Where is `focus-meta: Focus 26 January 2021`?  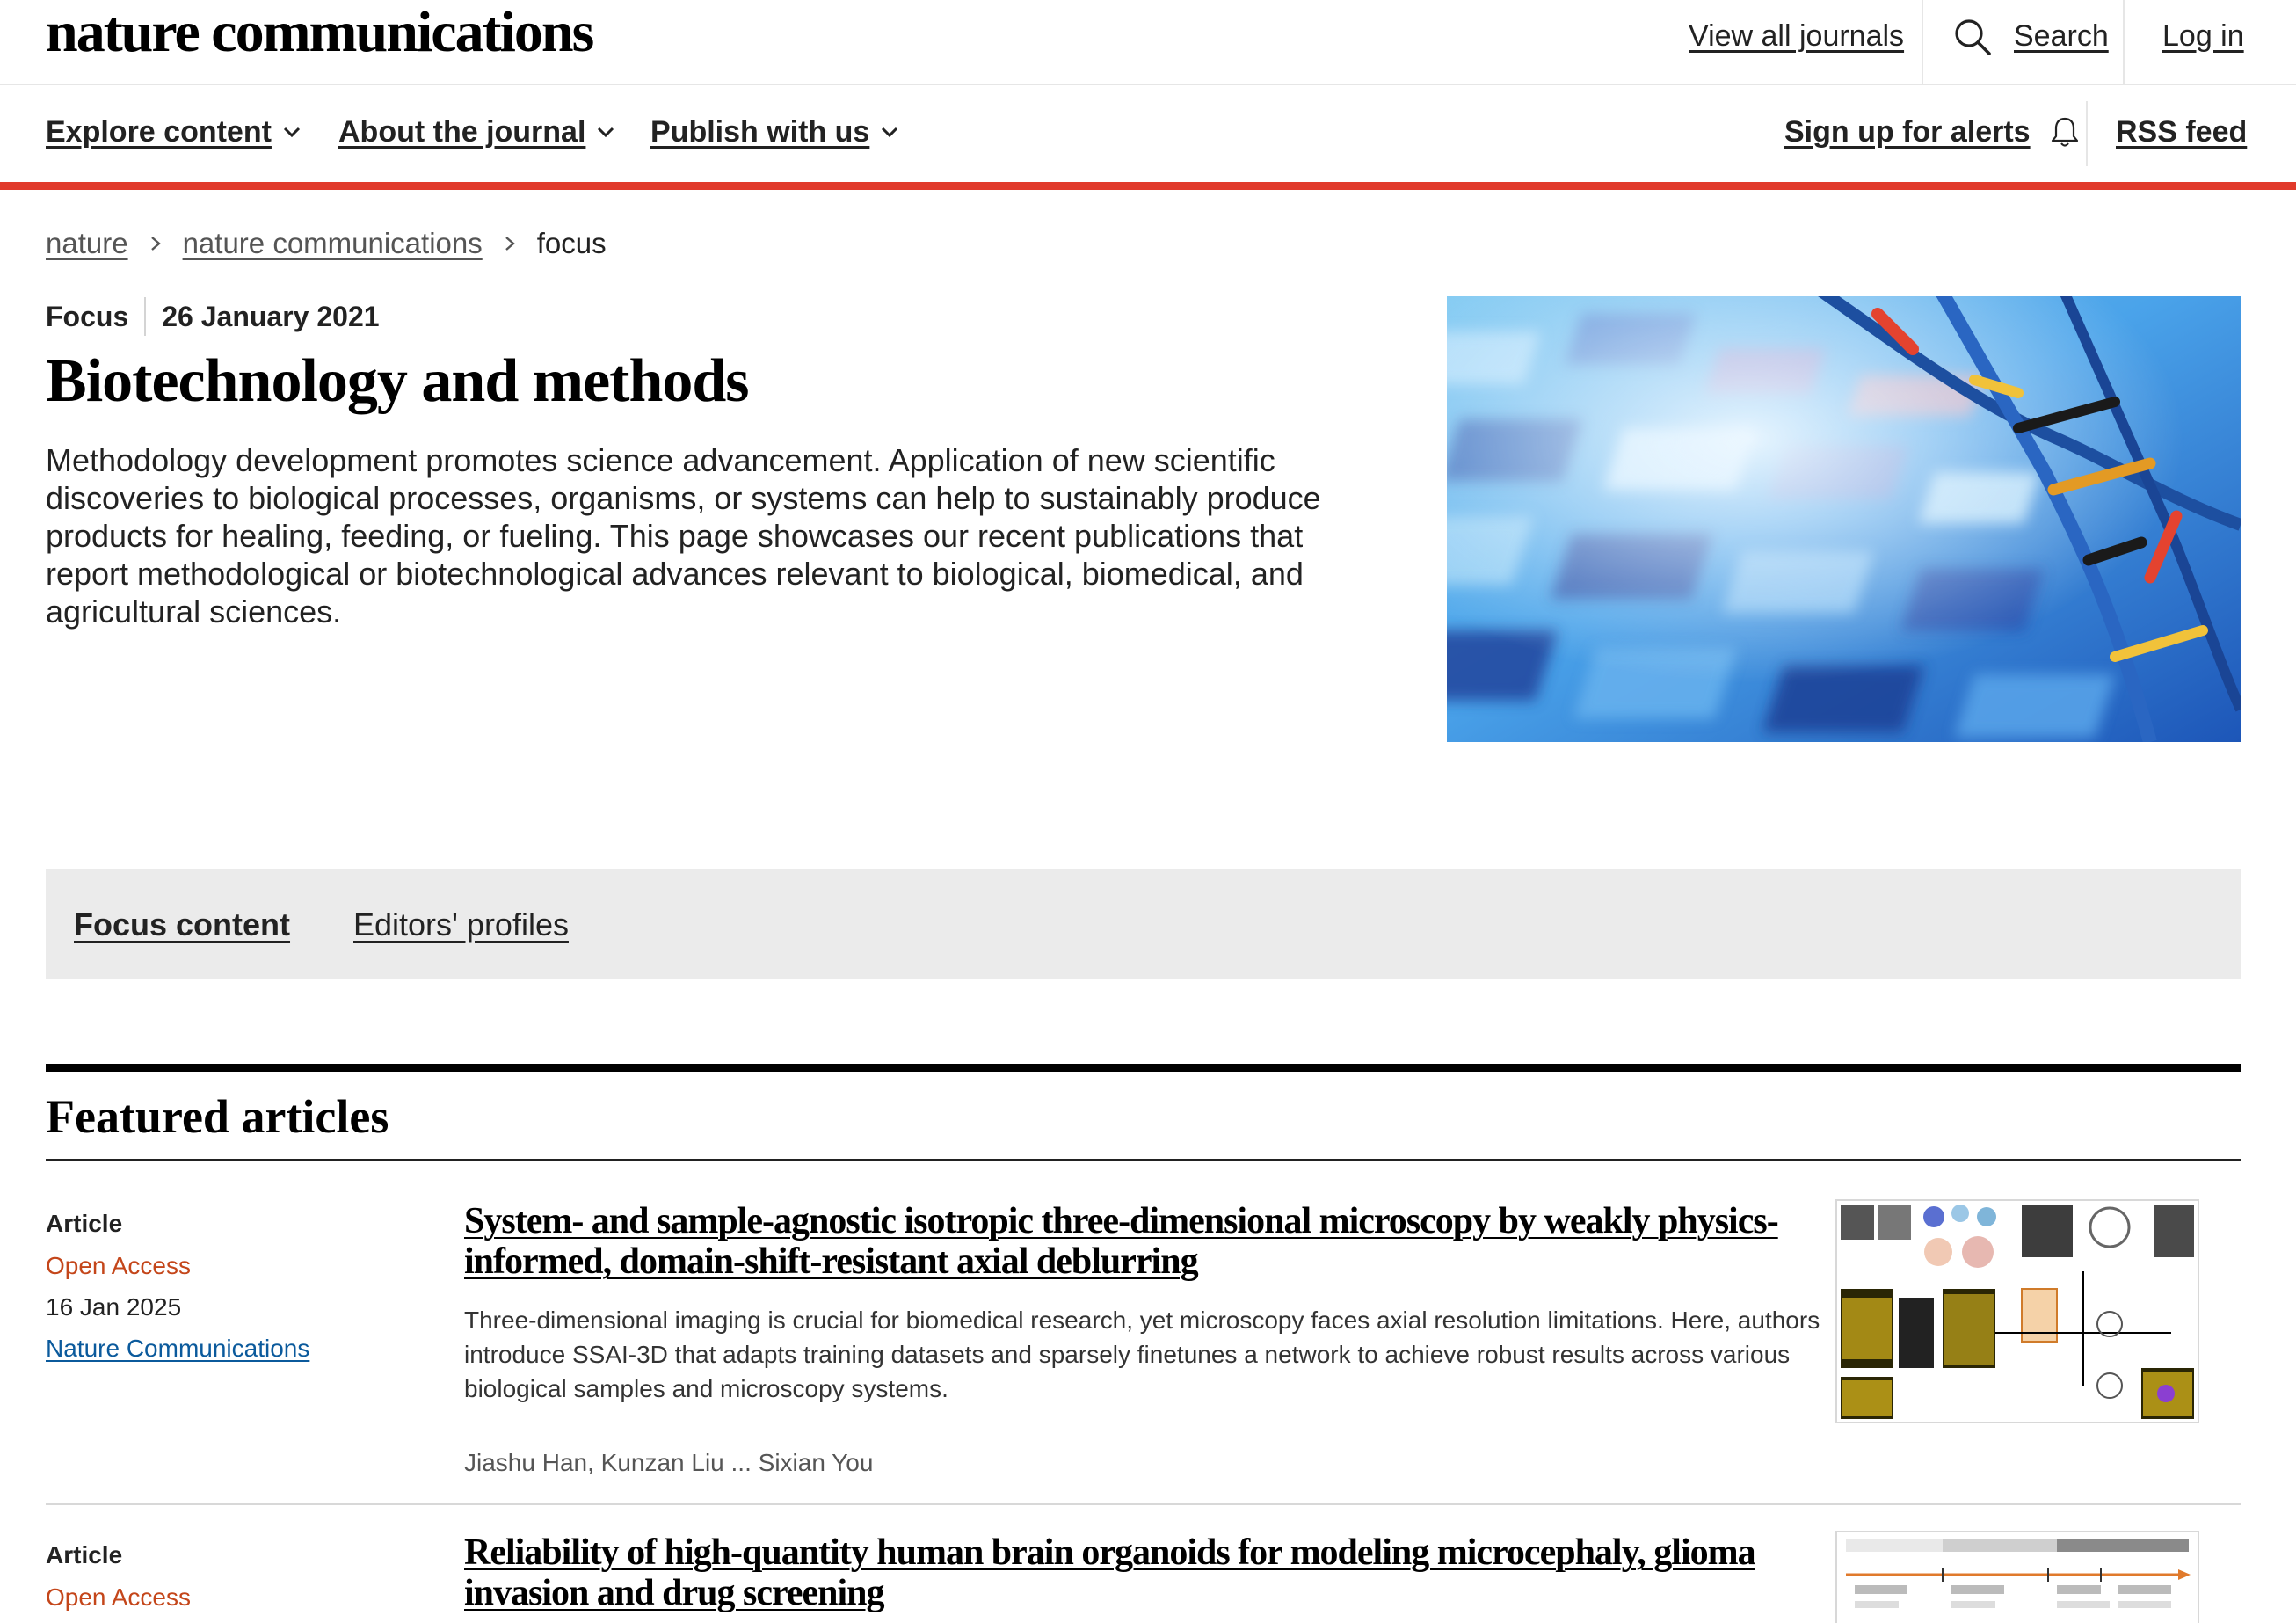 focus-meta: Focus 26 January 2021 is located at coordinates (213, 317).